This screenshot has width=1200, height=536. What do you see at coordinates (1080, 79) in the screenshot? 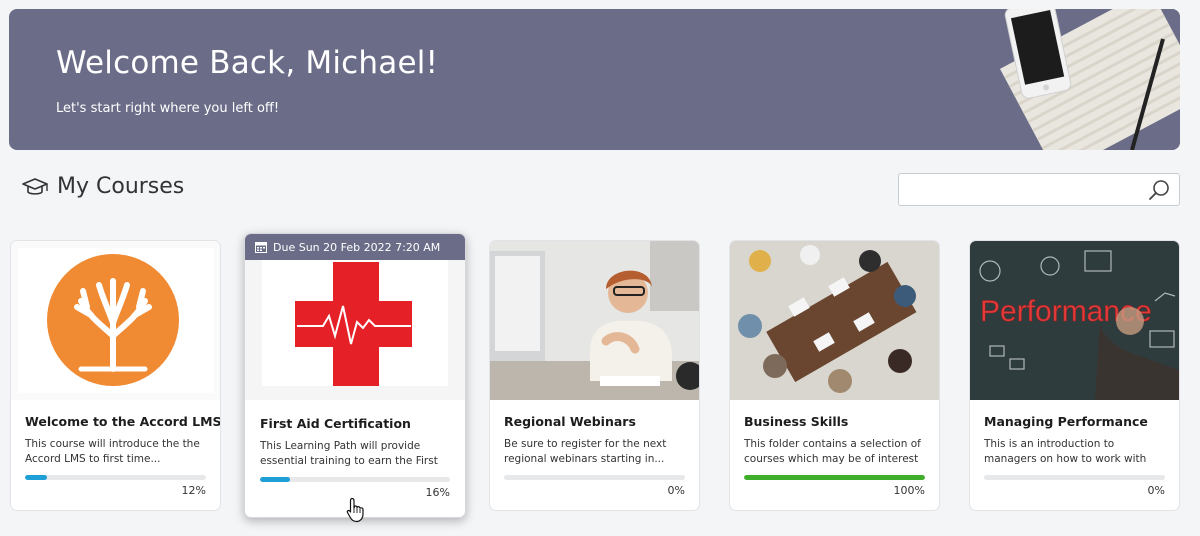
I see `desk-phone-pencil-illustration` at bounding box center [1080, 79].